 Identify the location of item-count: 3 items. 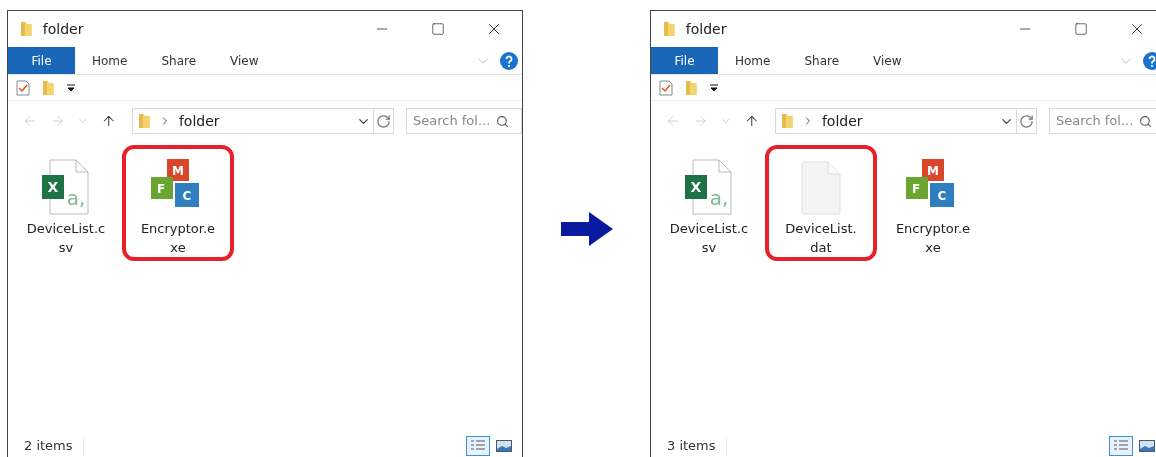
(697, 446).